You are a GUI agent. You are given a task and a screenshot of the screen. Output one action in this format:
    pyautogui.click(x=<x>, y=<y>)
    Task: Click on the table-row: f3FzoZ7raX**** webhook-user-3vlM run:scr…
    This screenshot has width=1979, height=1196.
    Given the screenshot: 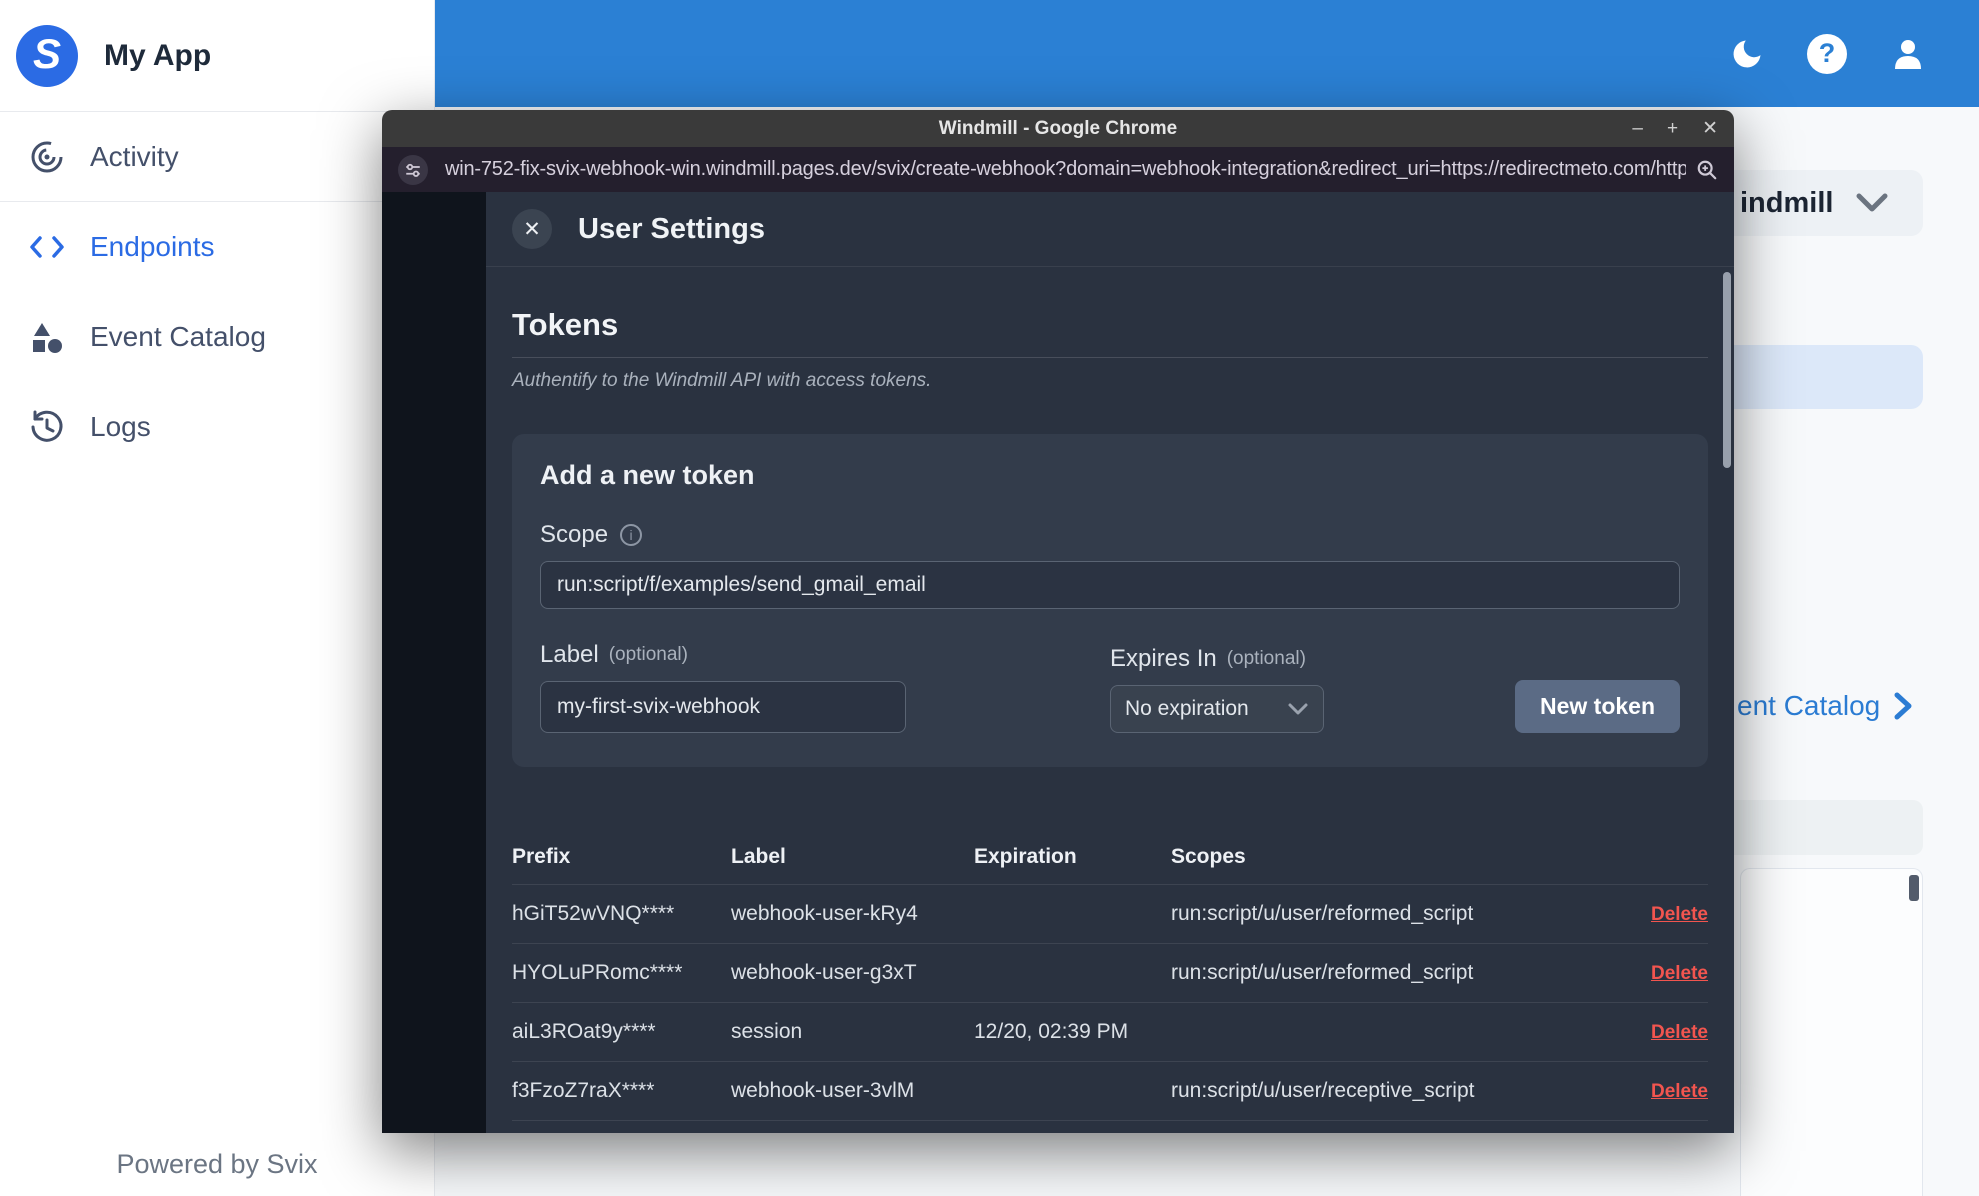 What is the action you would take?
    pyautogui.click(x=1110, y=1091)
    